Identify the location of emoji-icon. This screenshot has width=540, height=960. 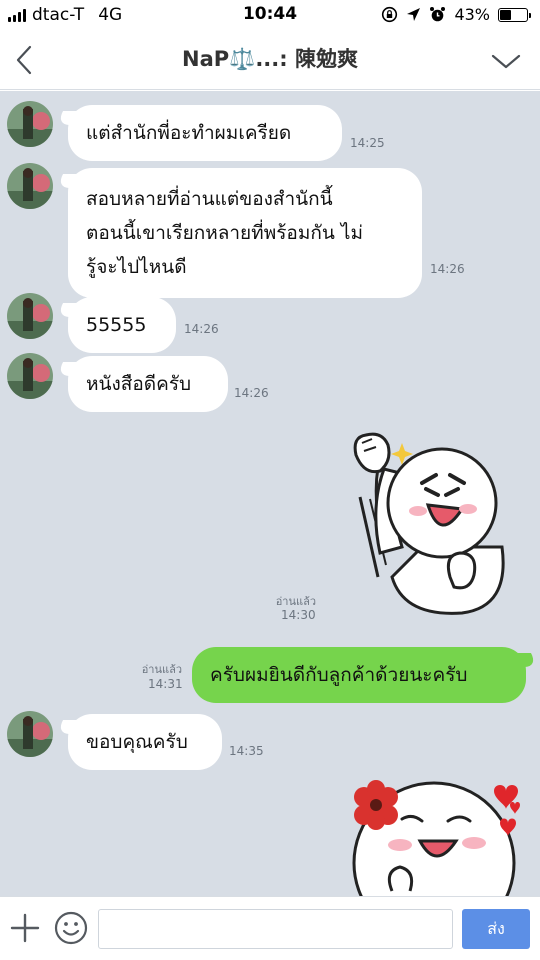
(71, 928).